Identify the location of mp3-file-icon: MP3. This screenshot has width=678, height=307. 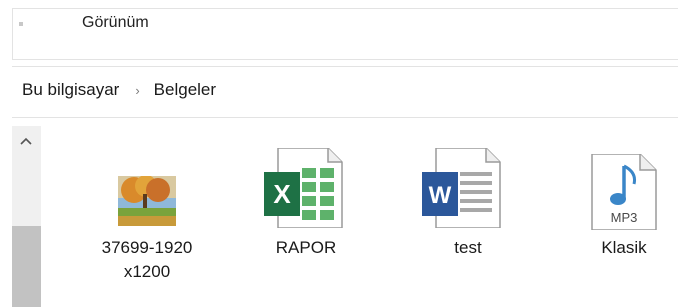
(624, 194).